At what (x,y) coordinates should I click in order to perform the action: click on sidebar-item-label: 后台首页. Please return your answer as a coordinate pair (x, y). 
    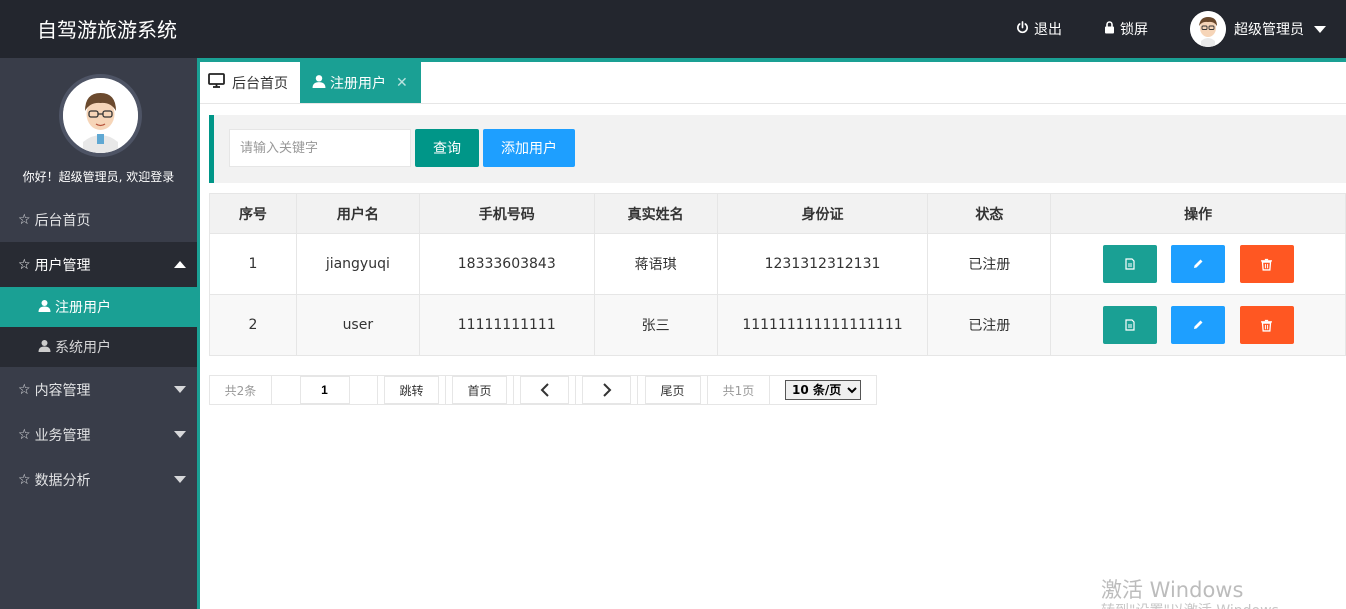
    Looking at the image, I should click on (62, 220).